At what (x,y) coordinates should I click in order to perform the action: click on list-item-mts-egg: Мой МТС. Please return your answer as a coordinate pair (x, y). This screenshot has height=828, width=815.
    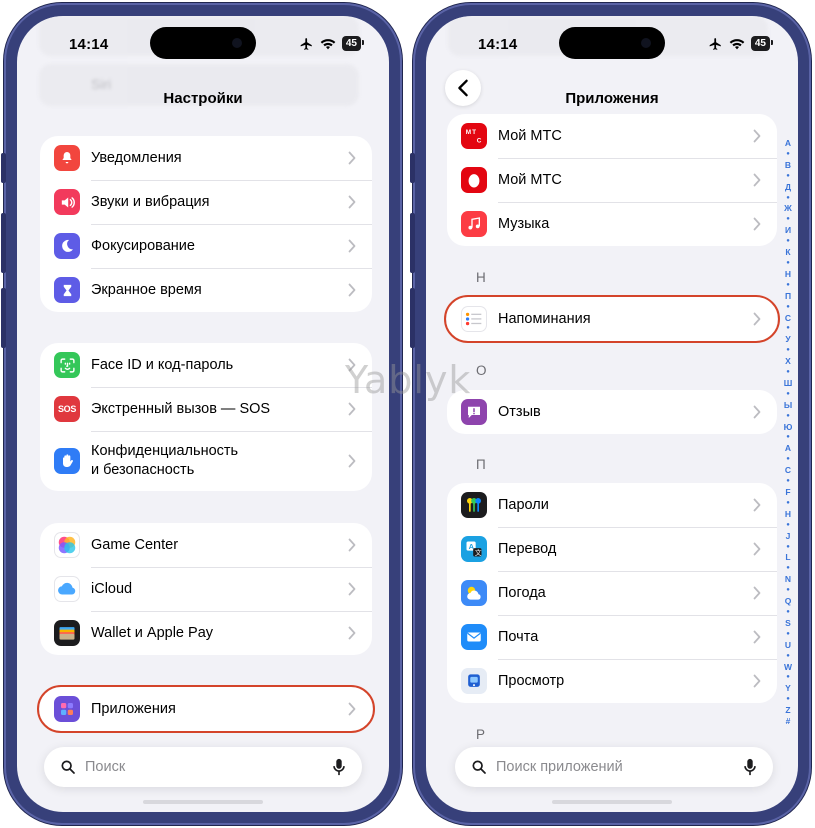
    Looking at the image, I should click on (612, 180).